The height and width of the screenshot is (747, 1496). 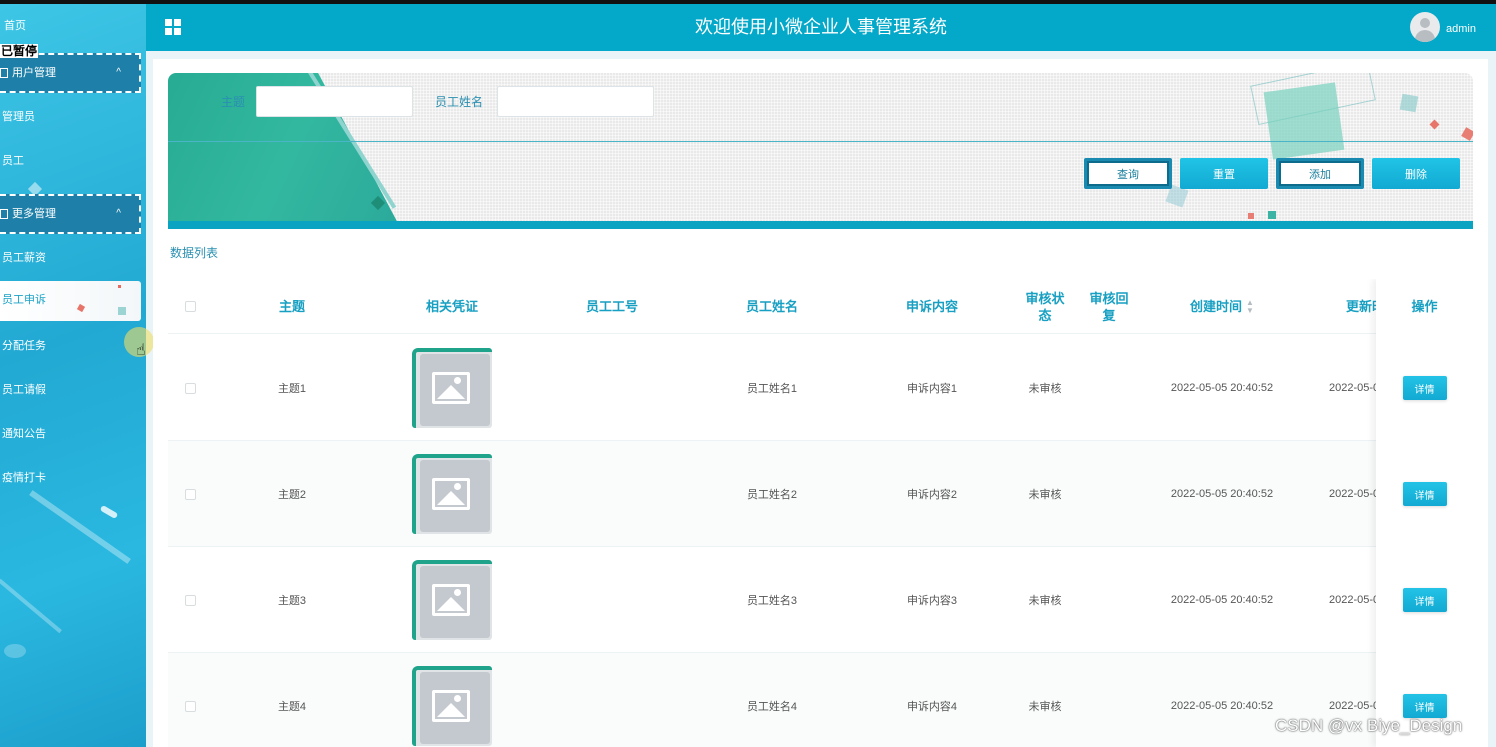 I want to click on sidebar-group-label: 更多管理, so click(x=34, y=214).